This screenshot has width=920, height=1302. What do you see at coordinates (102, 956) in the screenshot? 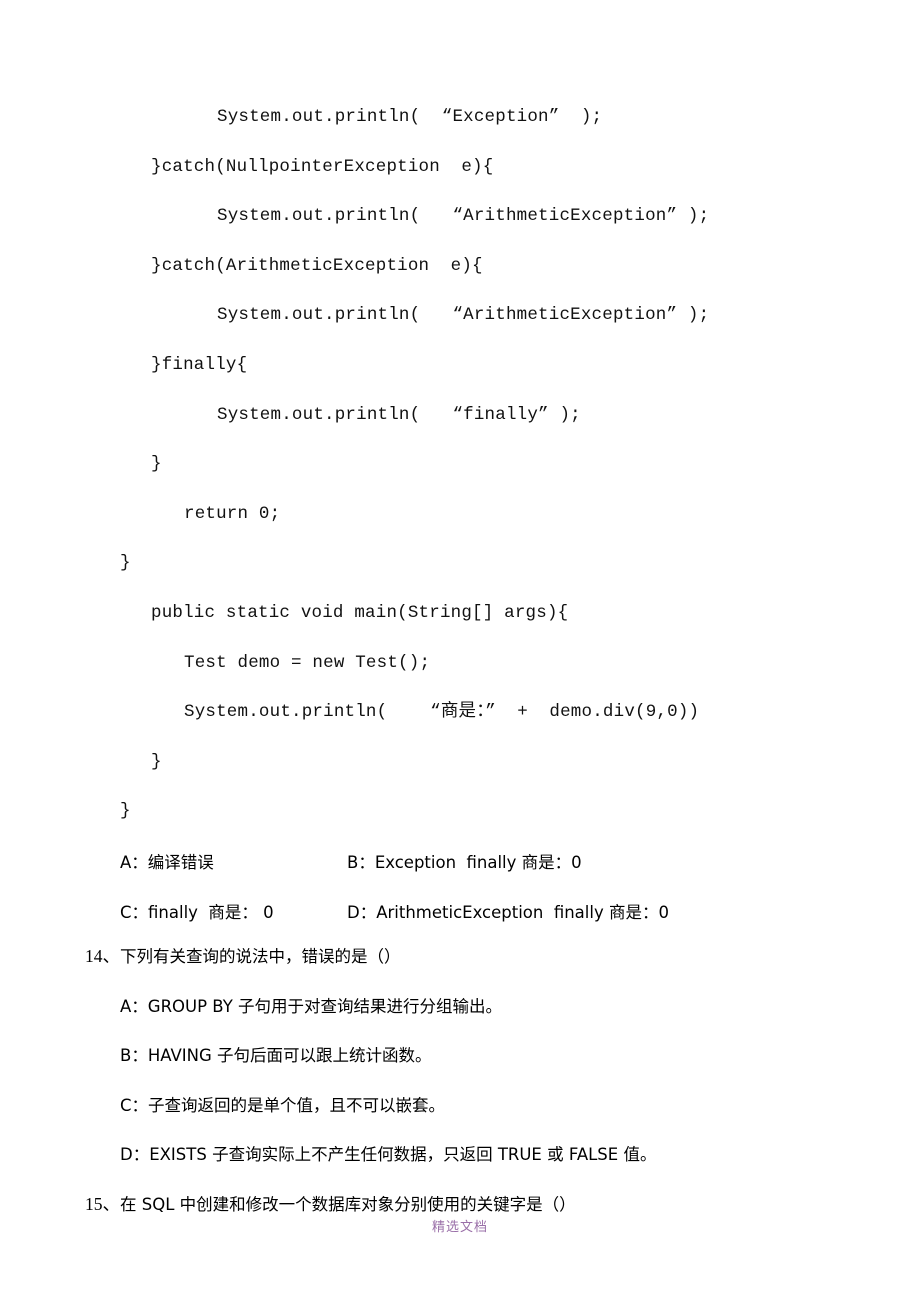
I see `question-14-number: 14、` at bounding box center [102, 956].